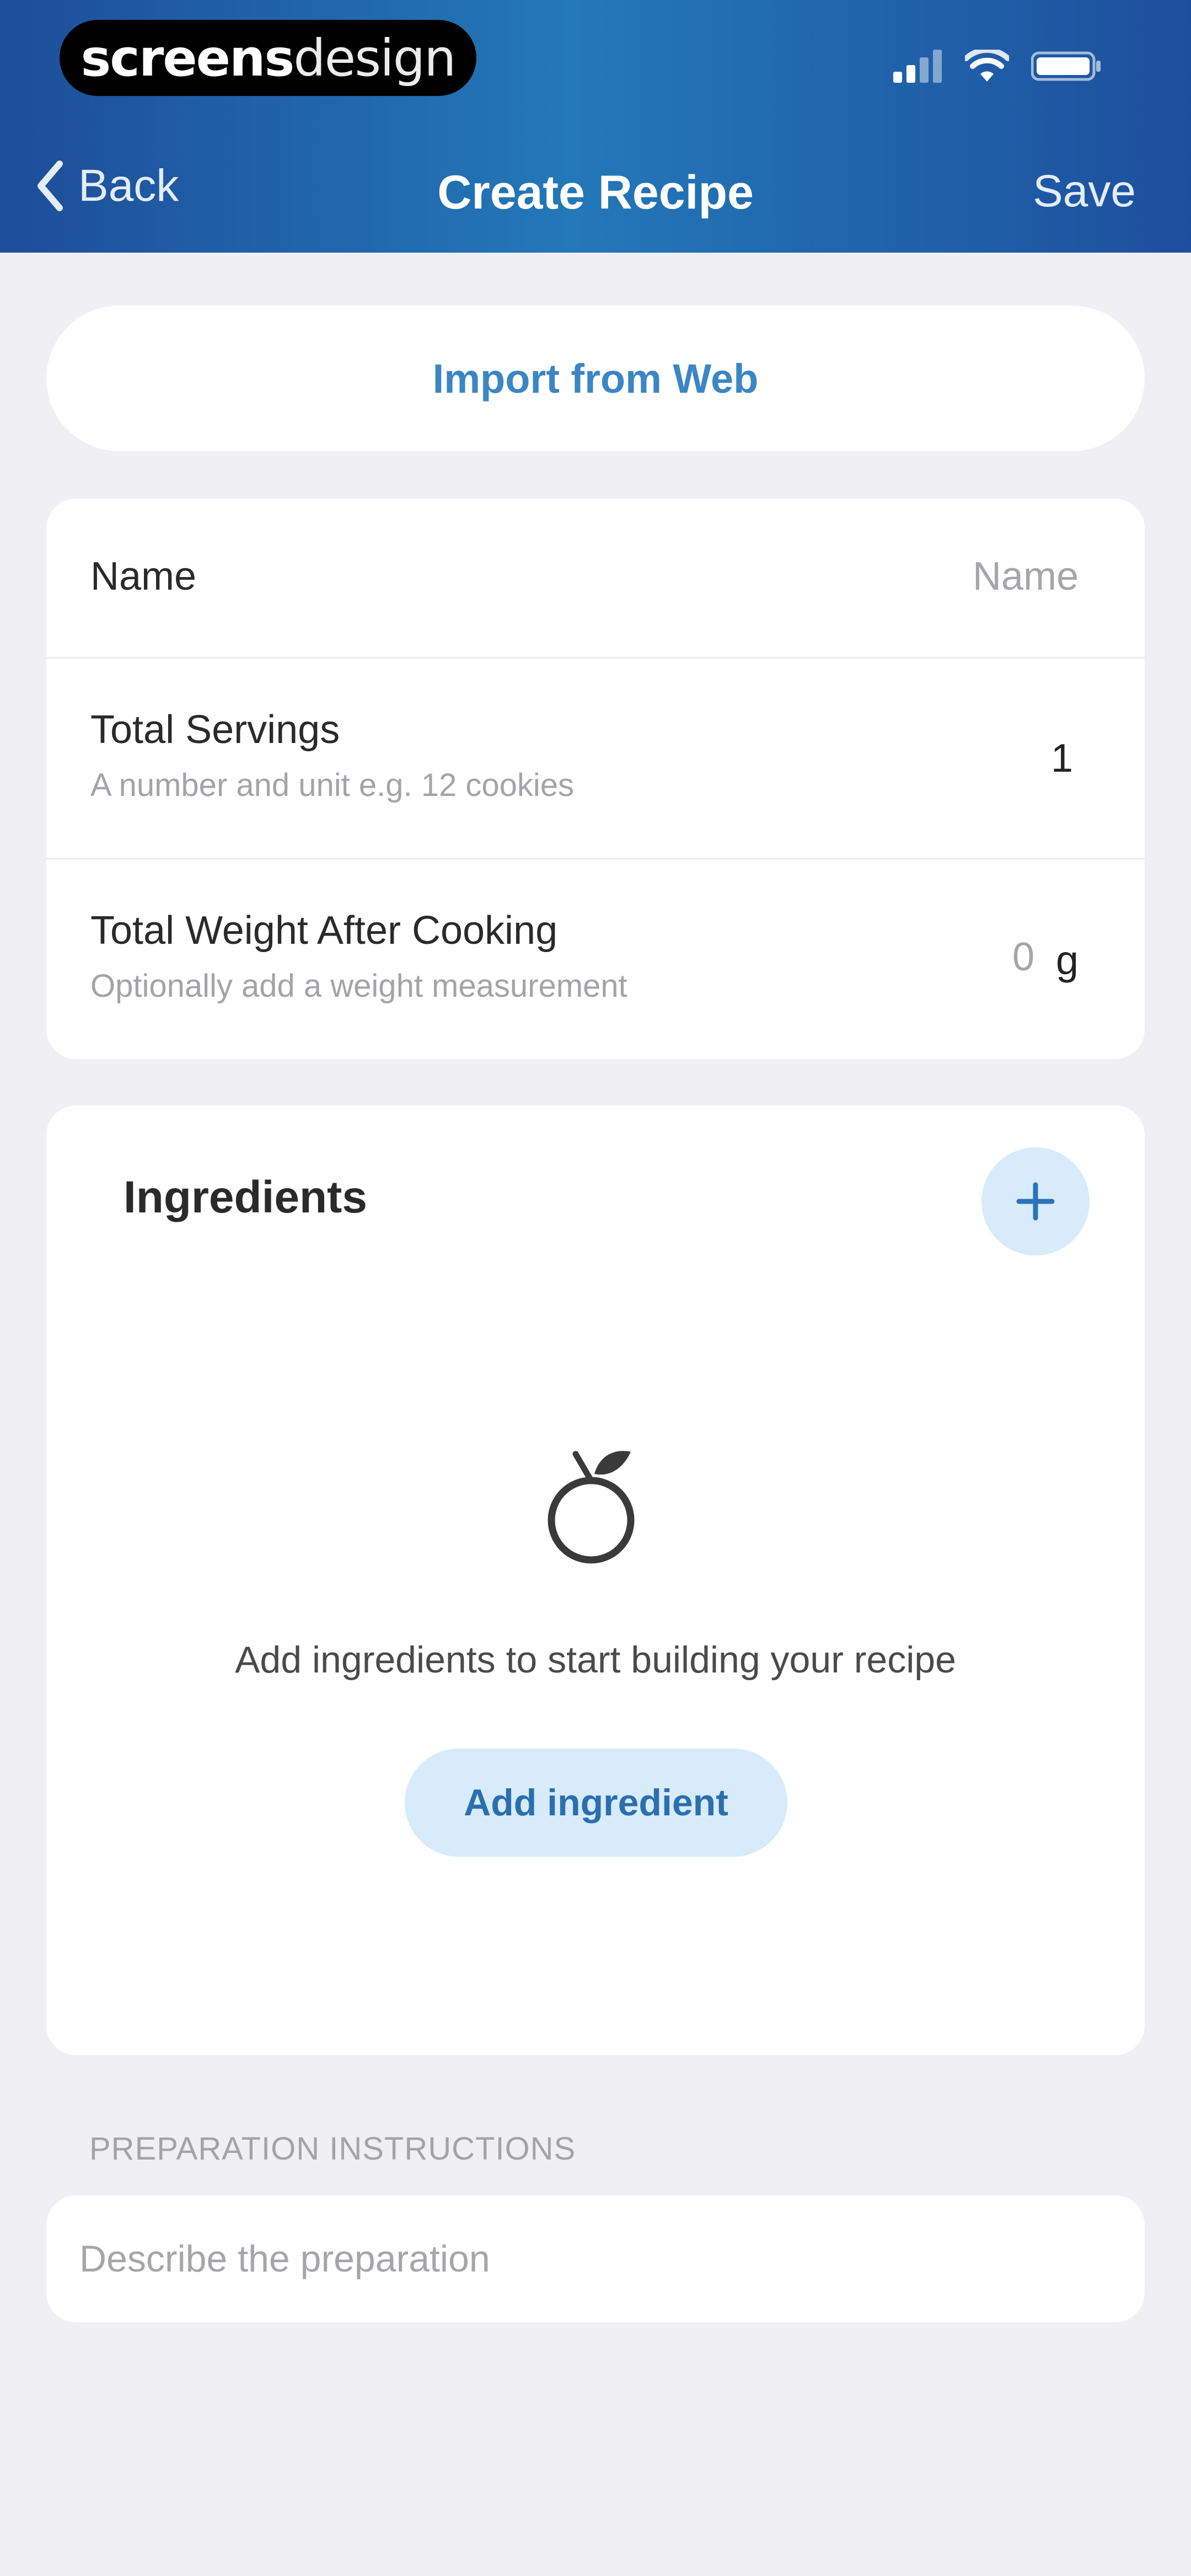 The width and height of the screenshot is (1191, 2576). What do you see at coordinates (918, 66) in the screenshot?
I see `cellular-signal-icon` at bounding box center [918, 66].